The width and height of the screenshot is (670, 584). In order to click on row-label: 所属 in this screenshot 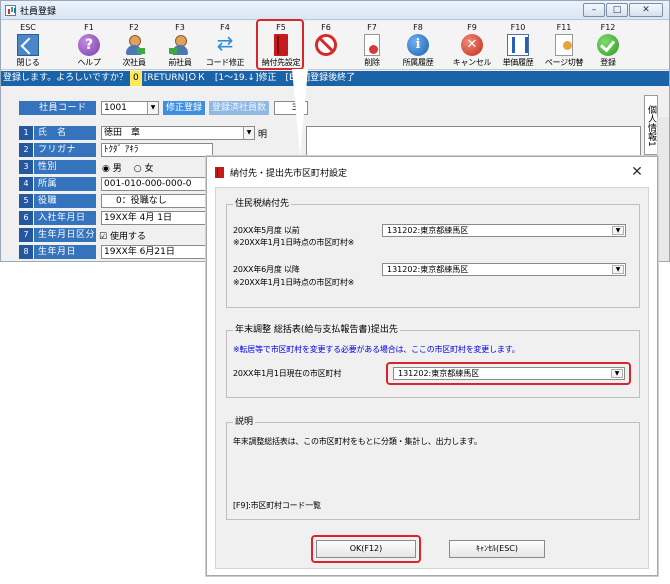, I will do `click(65, 184)`.